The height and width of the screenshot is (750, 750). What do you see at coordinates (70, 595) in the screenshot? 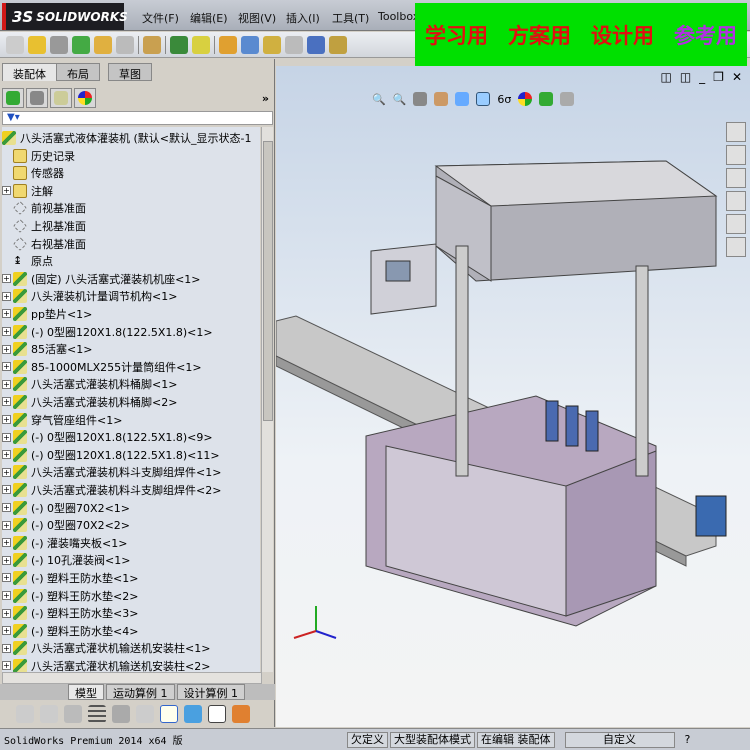
I see `tree-item: + (-) 塑料王防水垫<2>` at bounding box center [70, 595].